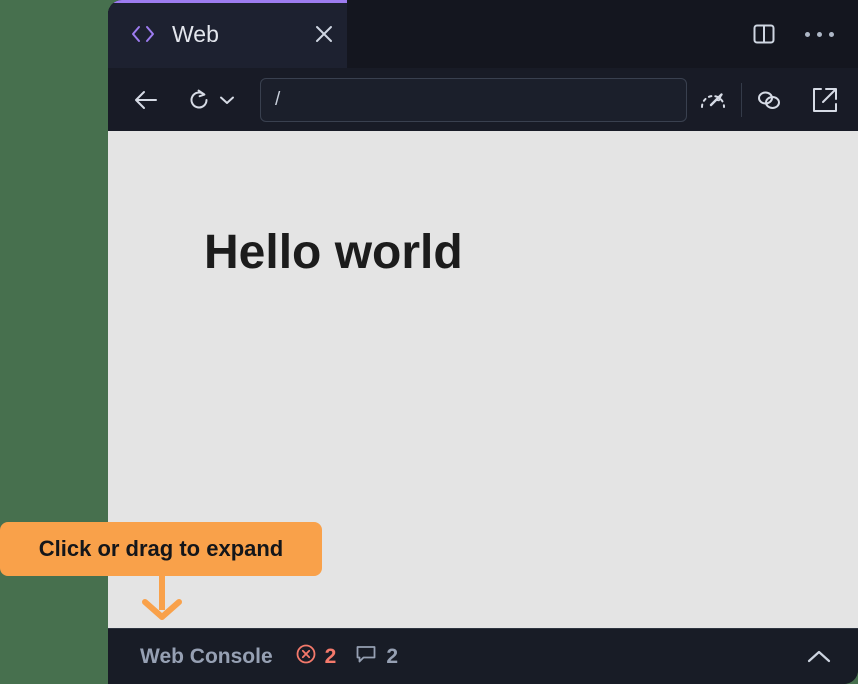 The width and height of the screenshot is (858, 684). I want to click on error-badge: 2, so click(316, 656).